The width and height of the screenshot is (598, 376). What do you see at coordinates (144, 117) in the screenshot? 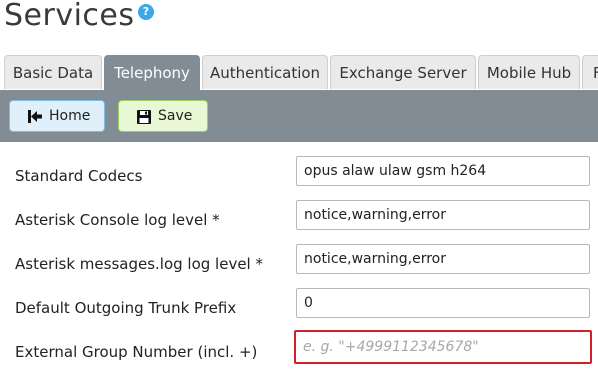
I see `floppy-disk-icon` at bounding box center [144, 117].